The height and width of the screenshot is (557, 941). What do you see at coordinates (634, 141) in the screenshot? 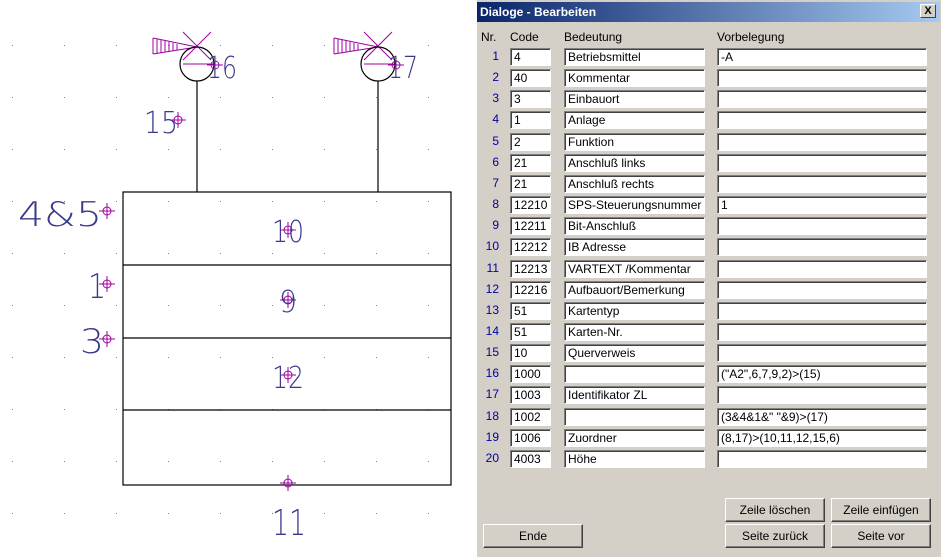
I see `bedeutung-field: Funktion` at bounding box center [634, 141].